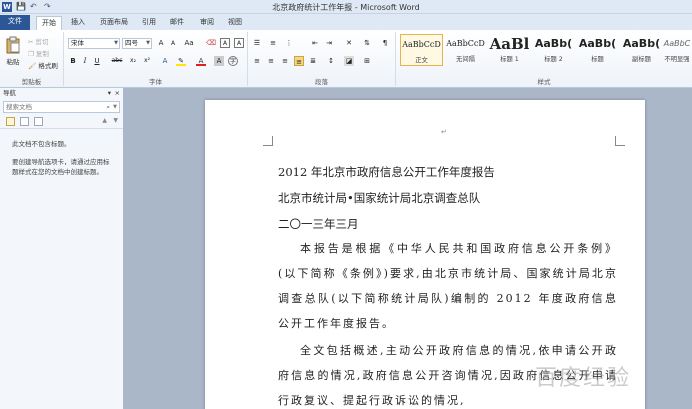  I want to click on style-sample: AaBbC, so click(677, 43).